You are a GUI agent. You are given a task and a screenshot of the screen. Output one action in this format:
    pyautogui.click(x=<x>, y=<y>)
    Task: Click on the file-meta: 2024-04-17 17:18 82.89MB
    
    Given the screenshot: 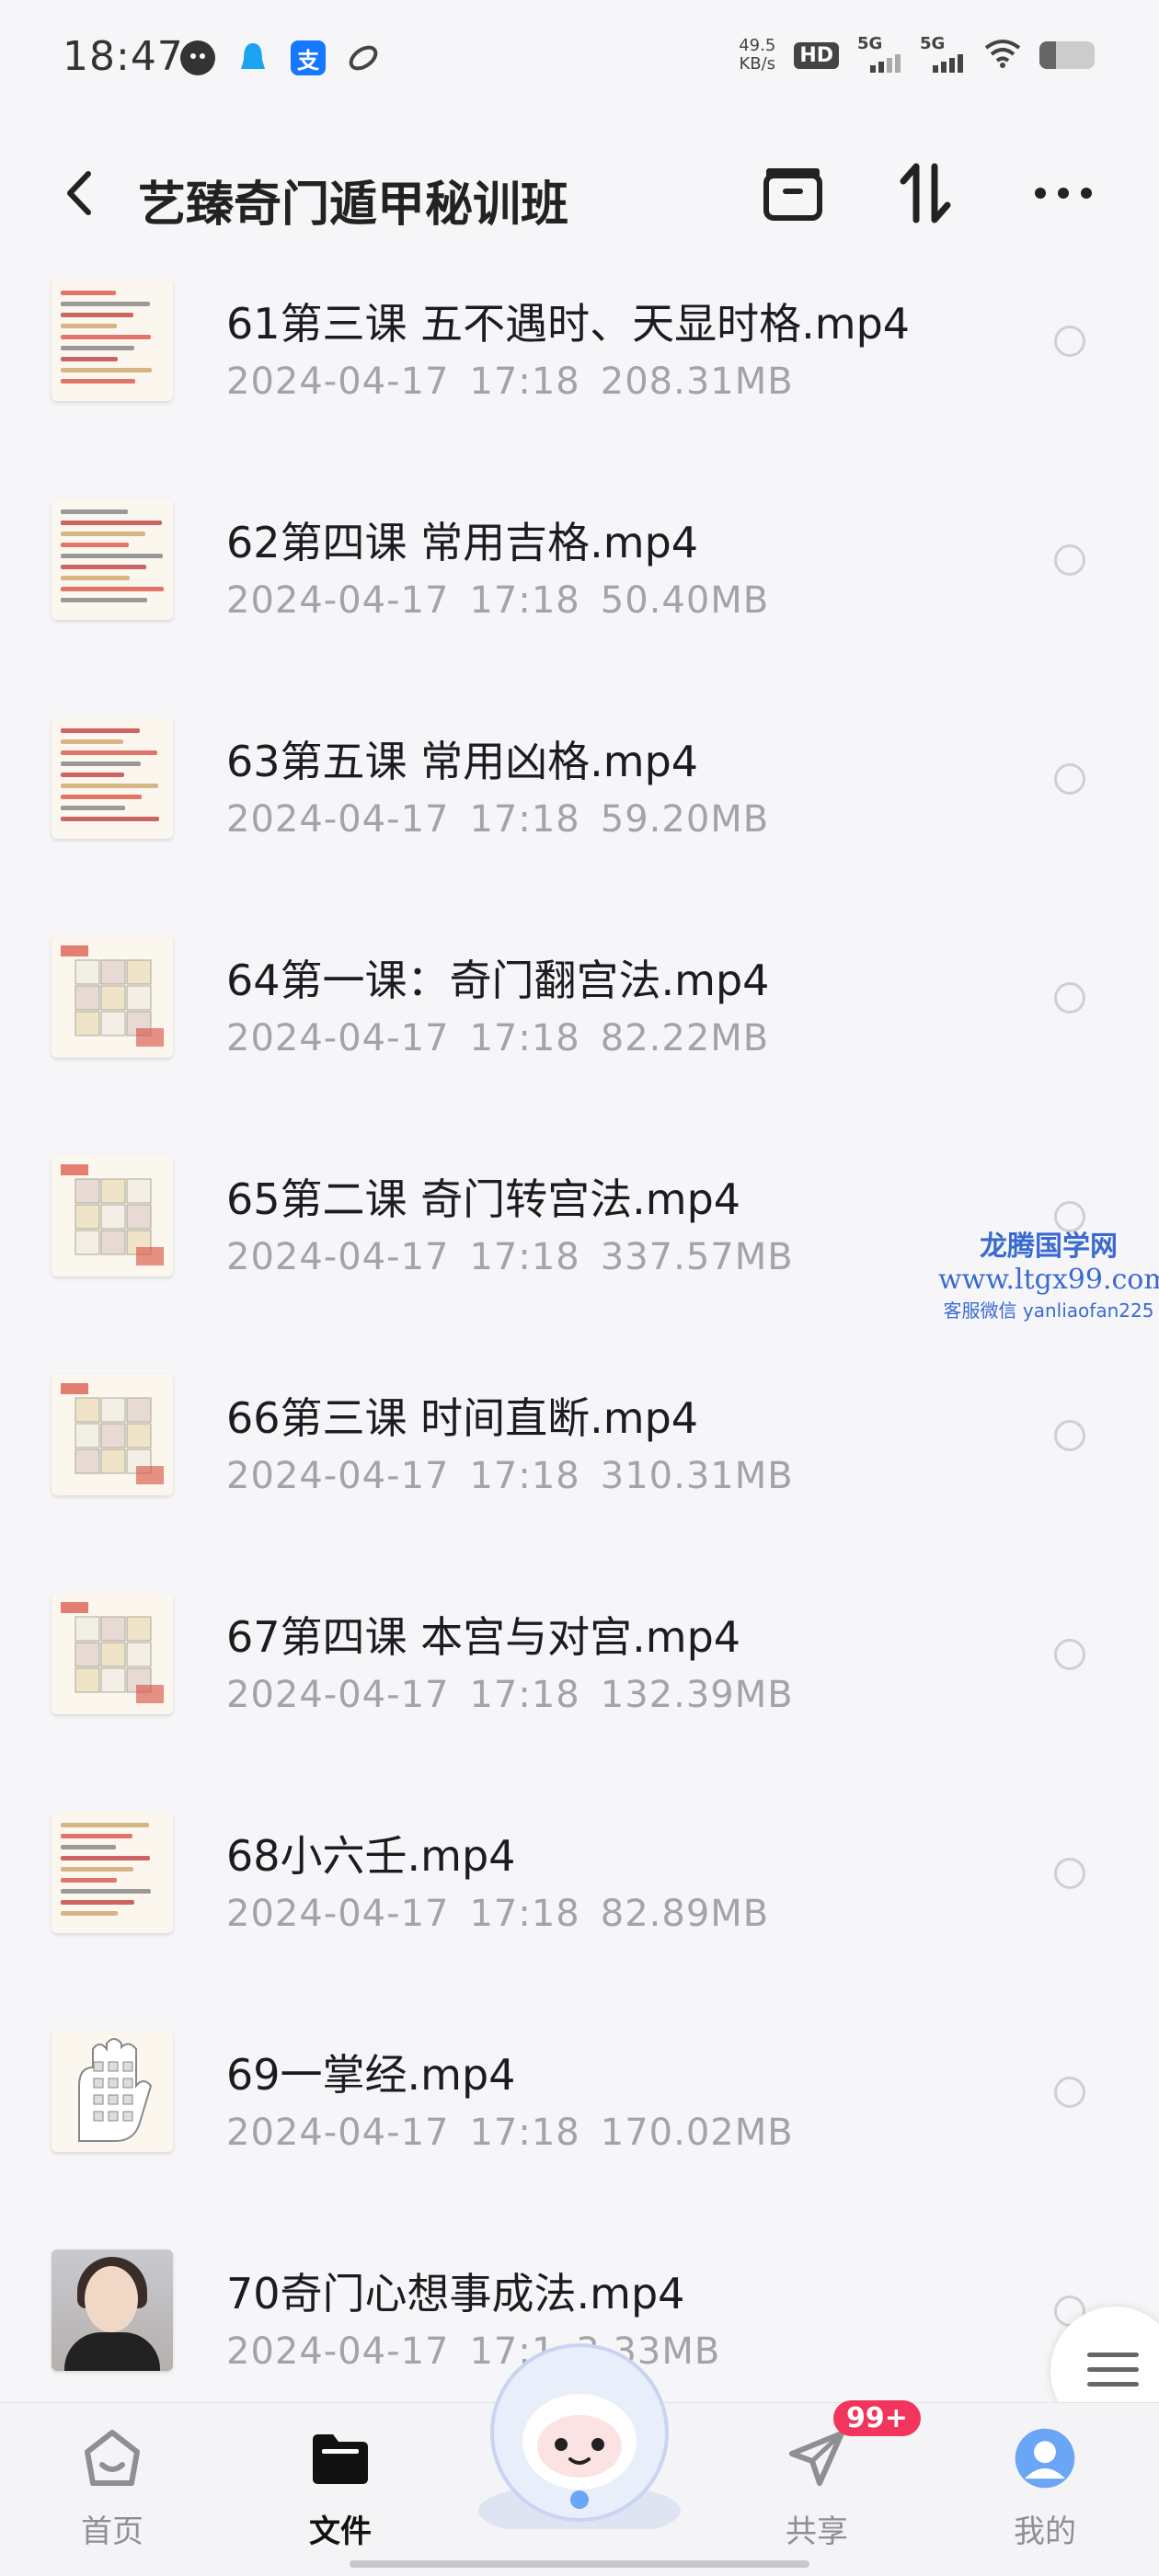 What is the action you would take?
    pyautogui.click(x=497, y=1914)
    